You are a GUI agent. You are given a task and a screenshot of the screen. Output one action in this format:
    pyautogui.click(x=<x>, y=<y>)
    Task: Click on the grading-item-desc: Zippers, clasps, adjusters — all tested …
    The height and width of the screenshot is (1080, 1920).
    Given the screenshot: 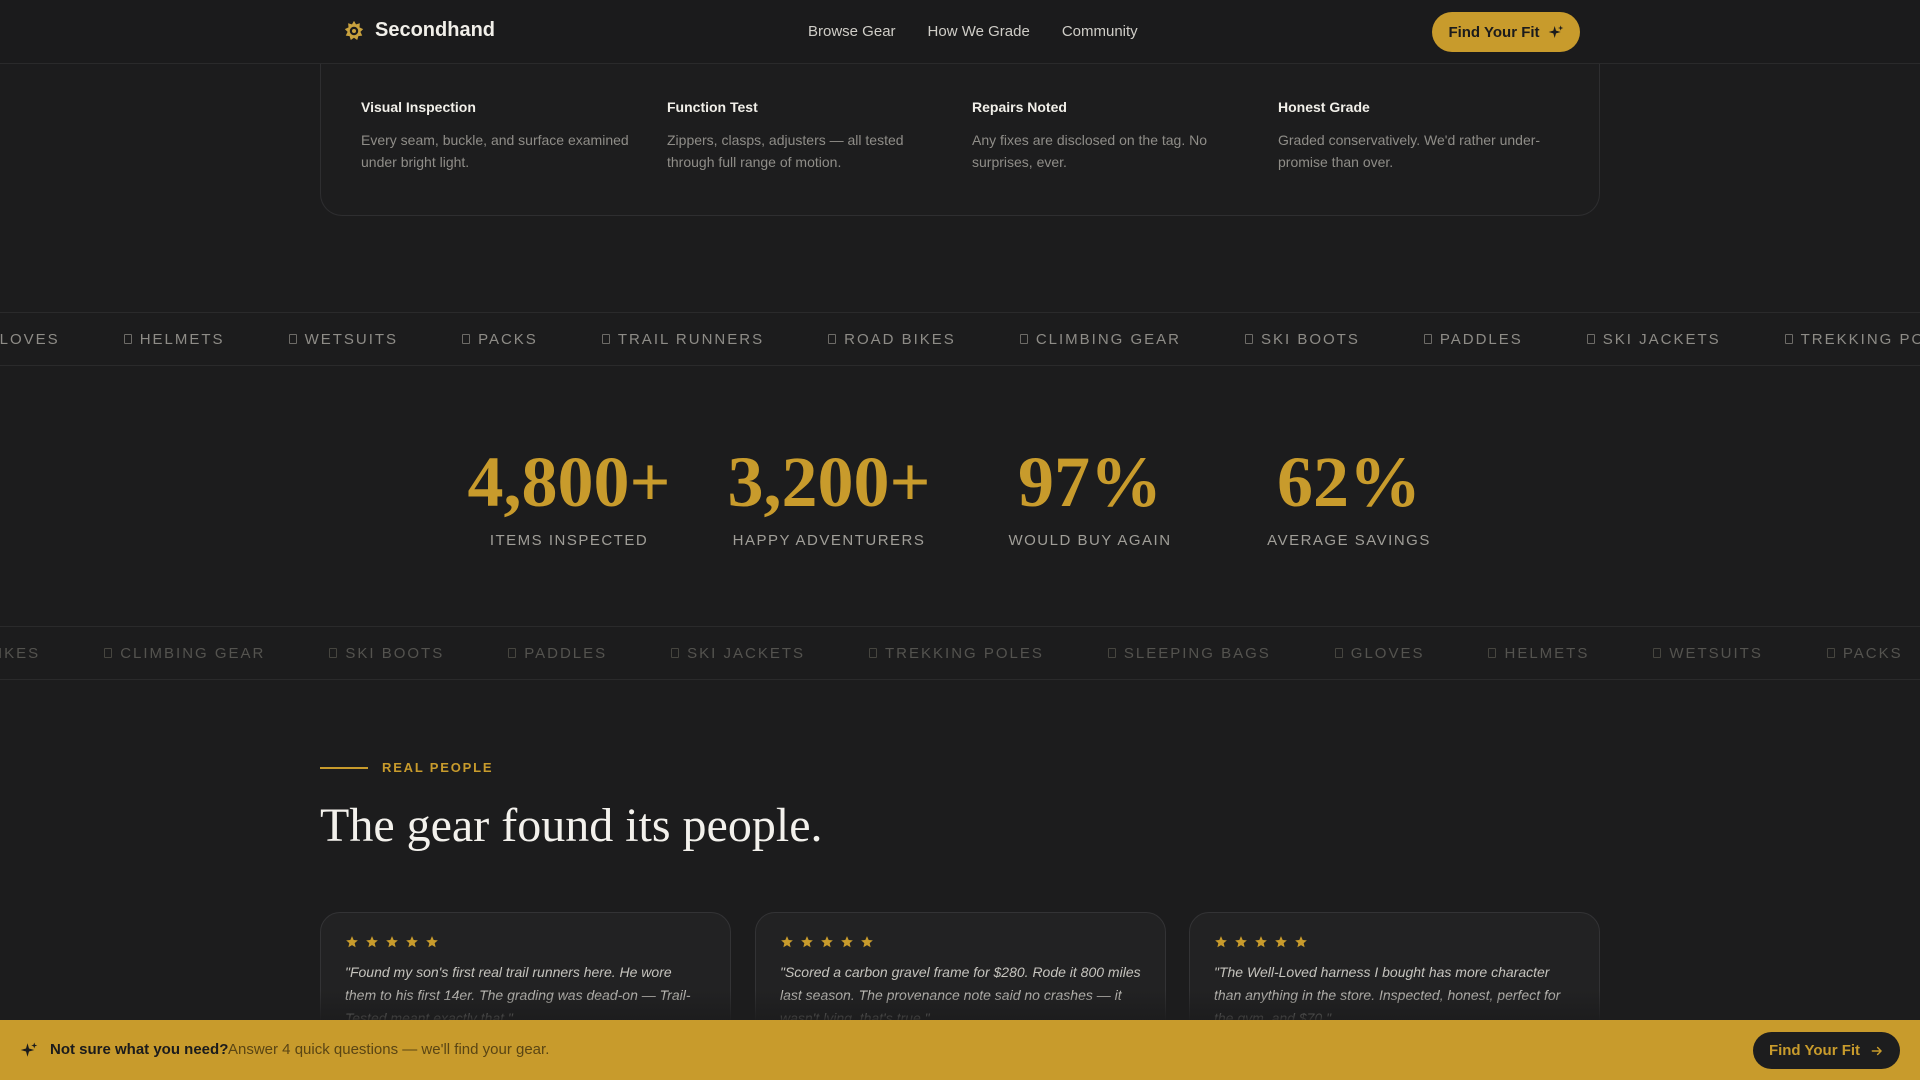 What is the action you would take?
    pyautogui.click(x=785, y=151)
    